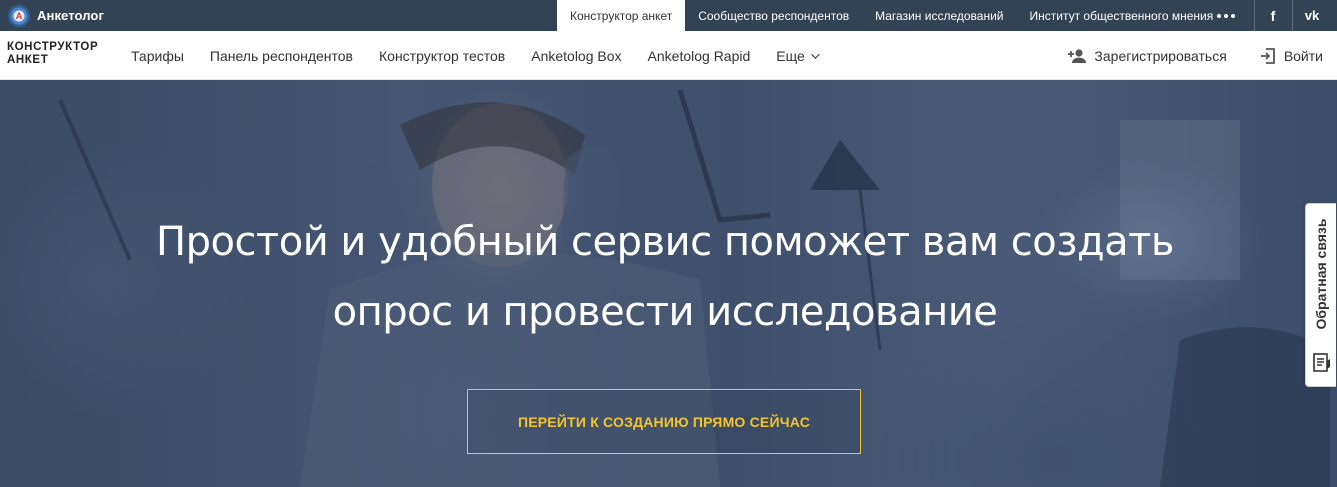 Image resolution: width=1337 pixels, height=487 pixels. What do you see at coordinates (699, 56) in the screenshot?
I see `nav-item-anketolog-rapid: Anketolog Rapid` at bounding box center [699, 56].